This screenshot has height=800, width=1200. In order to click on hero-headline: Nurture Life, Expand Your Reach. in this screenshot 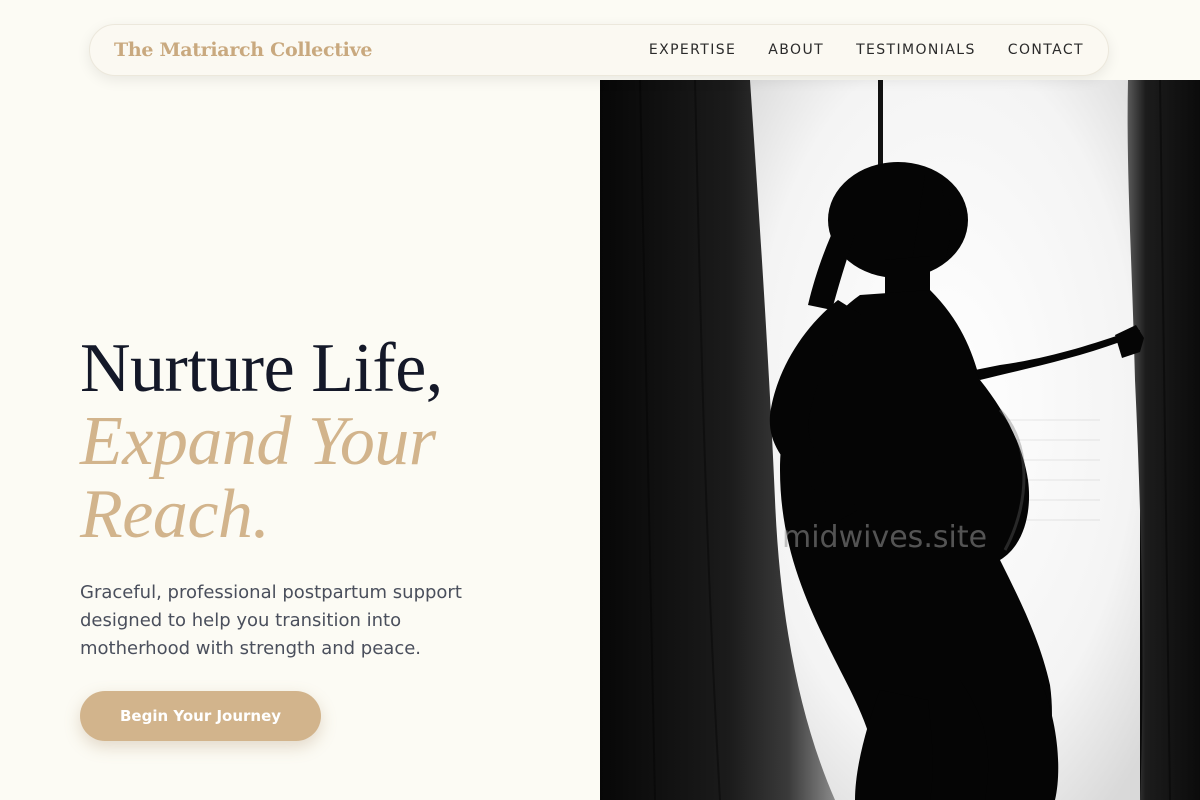, I will do `click(320, 441)`.